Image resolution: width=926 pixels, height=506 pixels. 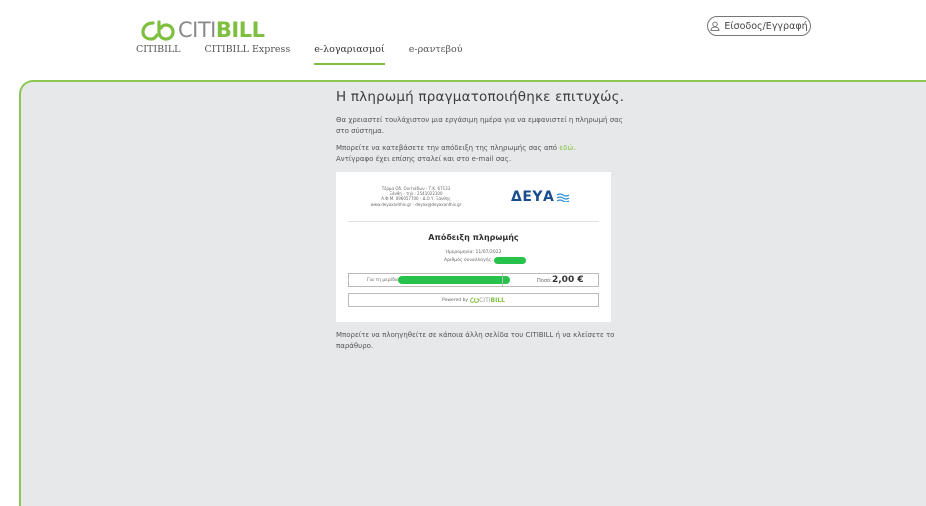 I want to click on account-label-text: Για τη μερίδα, so click(x=382, y=280).